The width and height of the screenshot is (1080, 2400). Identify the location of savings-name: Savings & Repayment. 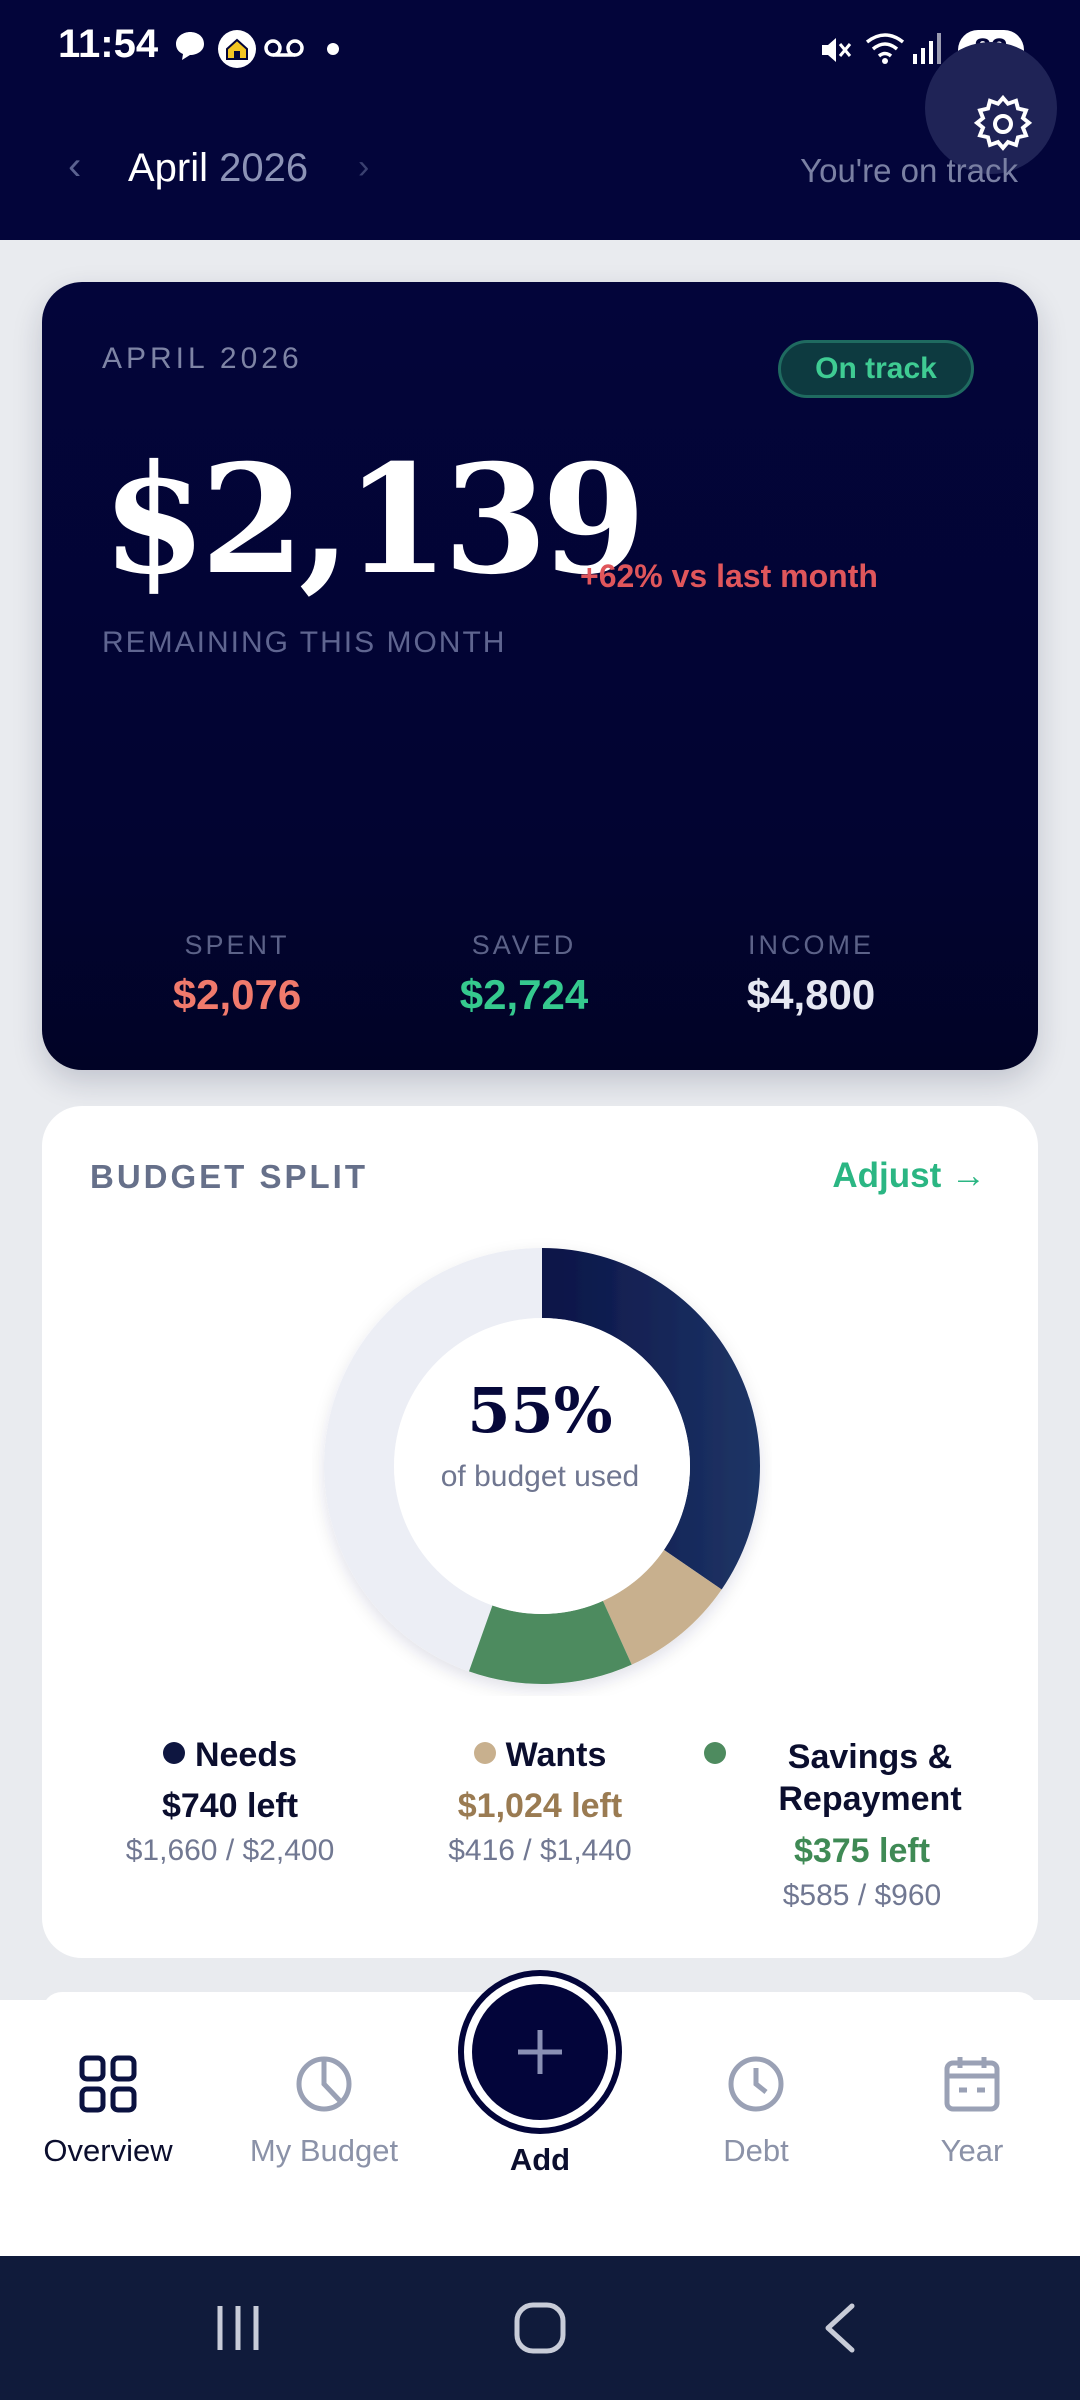
(870, 1778).